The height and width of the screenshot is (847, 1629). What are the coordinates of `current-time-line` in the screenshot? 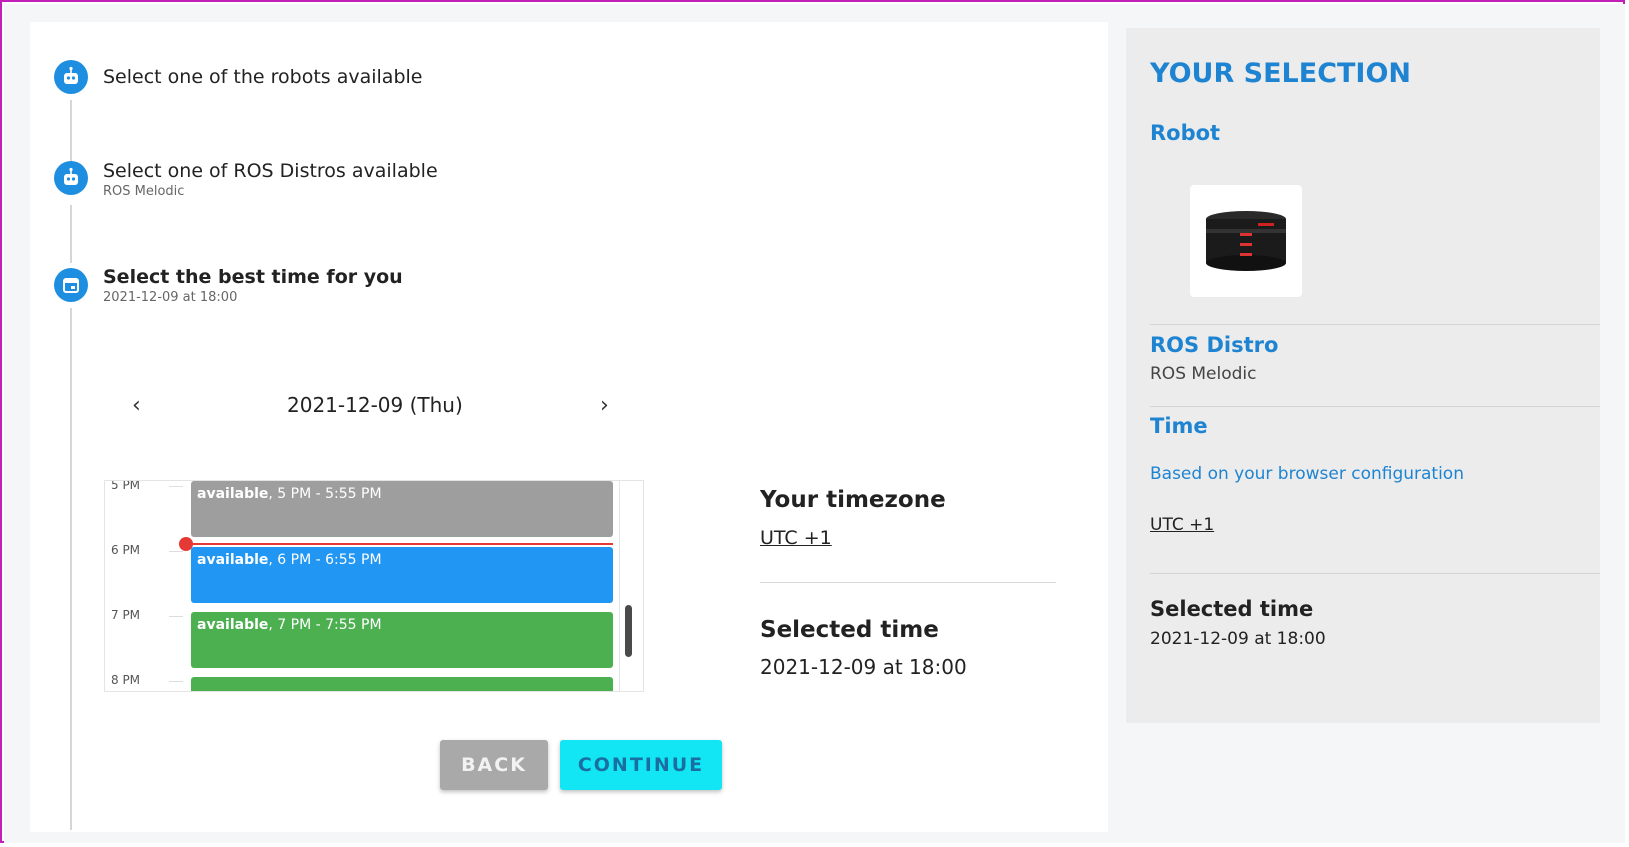 It's located at (400, 544).